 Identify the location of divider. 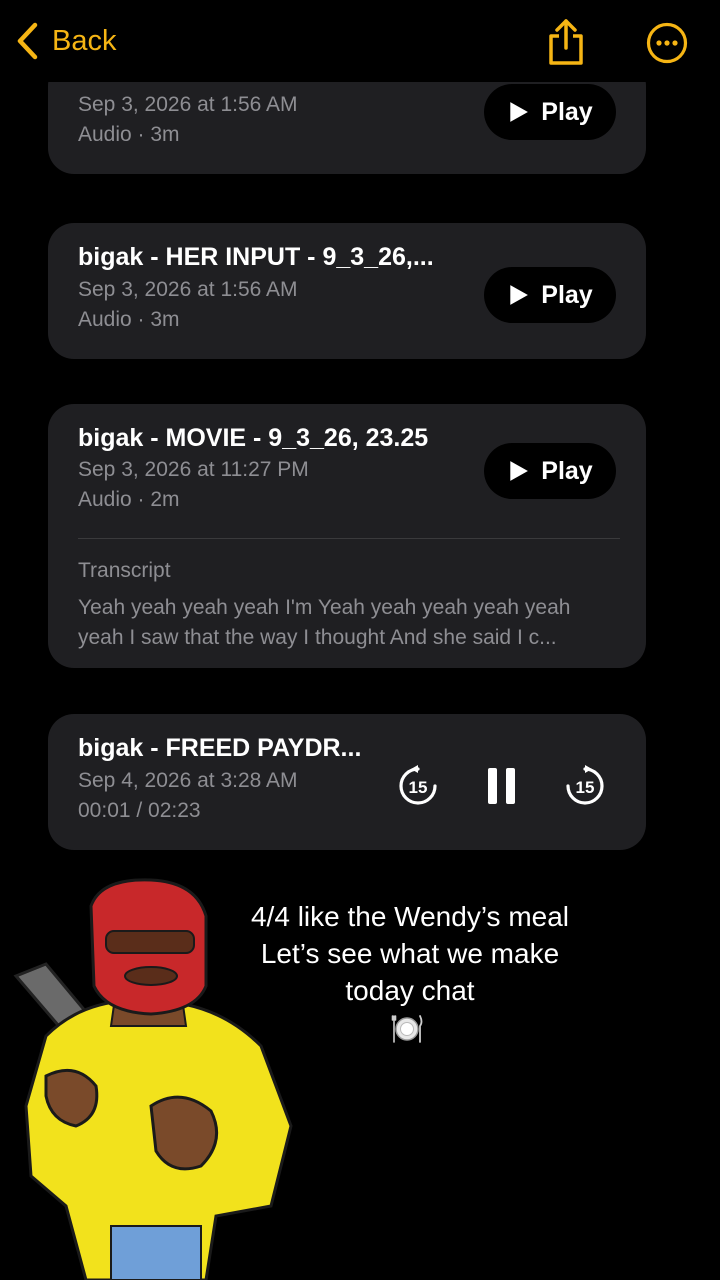
(349, 538).